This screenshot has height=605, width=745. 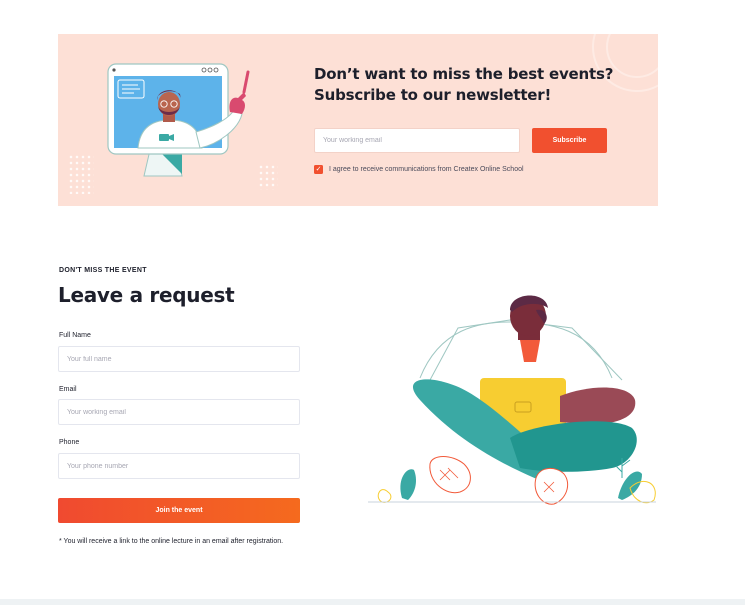 I want to click on newsletter-heading-line2: Subscribe to our newsletter!, so click(x=433, y=95).